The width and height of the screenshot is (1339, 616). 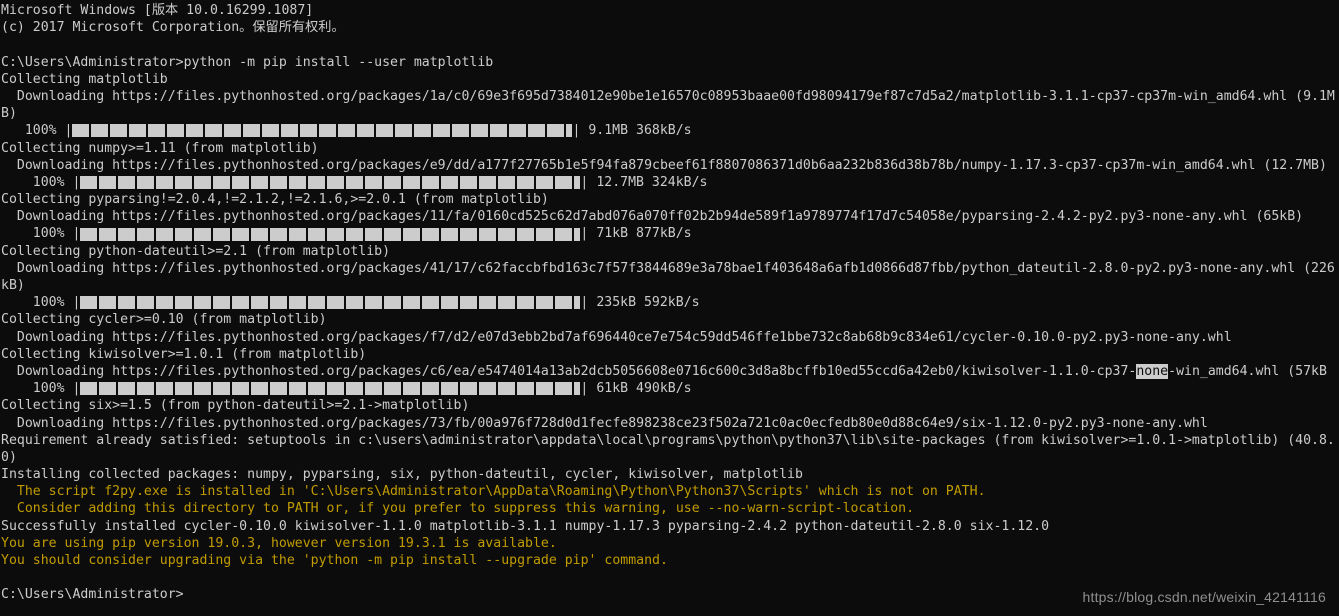 I want to click on output-line: 0), so click(x=9, y=457).